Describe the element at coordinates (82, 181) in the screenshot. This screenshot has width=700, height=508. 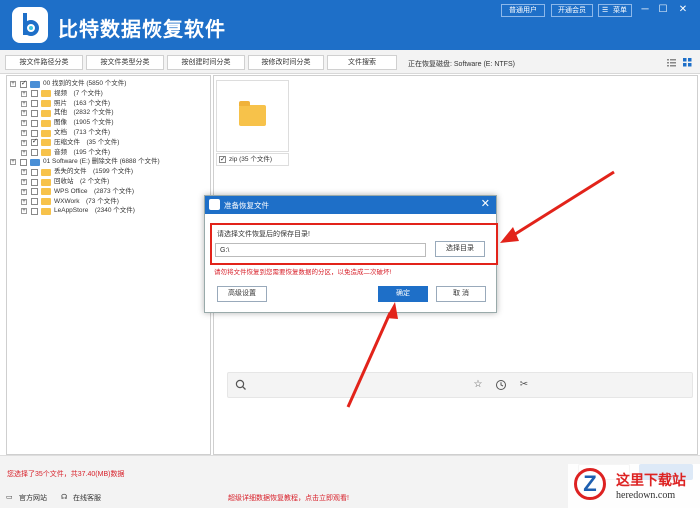
I see `tree-item-label: 回收站 (2 个文件)` at that location.